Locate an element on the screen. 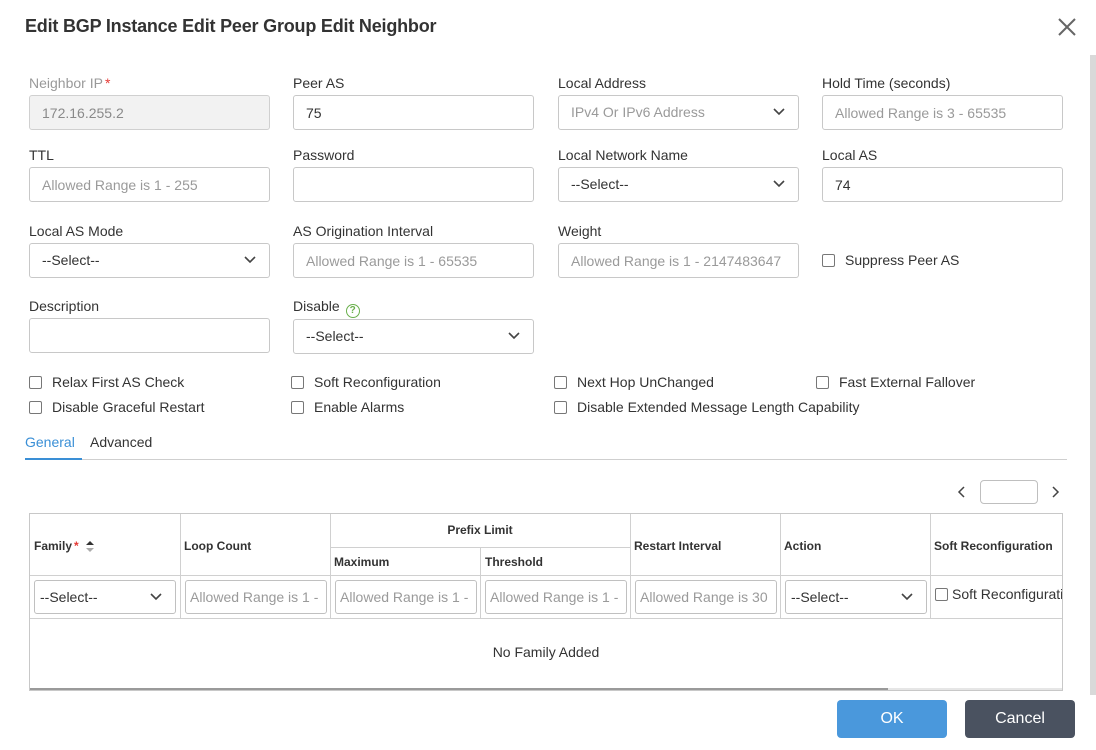 The height and width of the screenshot is (750, 1096). disable-select: --Select-- is located at coordinates (413, 336).